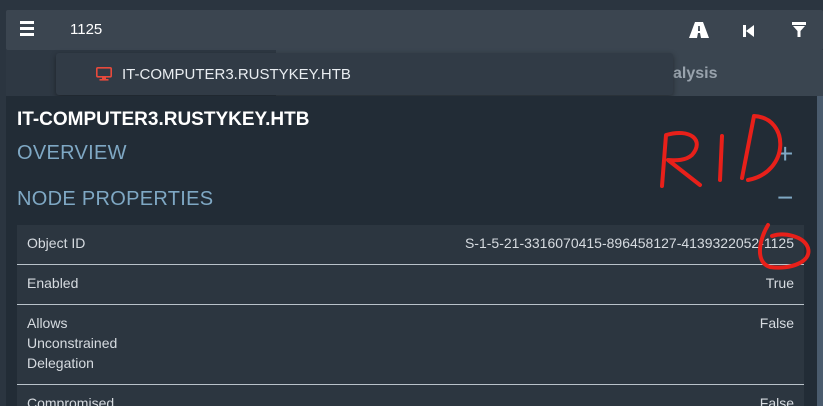 The height and width of the screenshot is (406, 823). Describe the element at coordinates (72, 153) in the screenshot. I see `section-overview-header: OVERVIEW` at that location.